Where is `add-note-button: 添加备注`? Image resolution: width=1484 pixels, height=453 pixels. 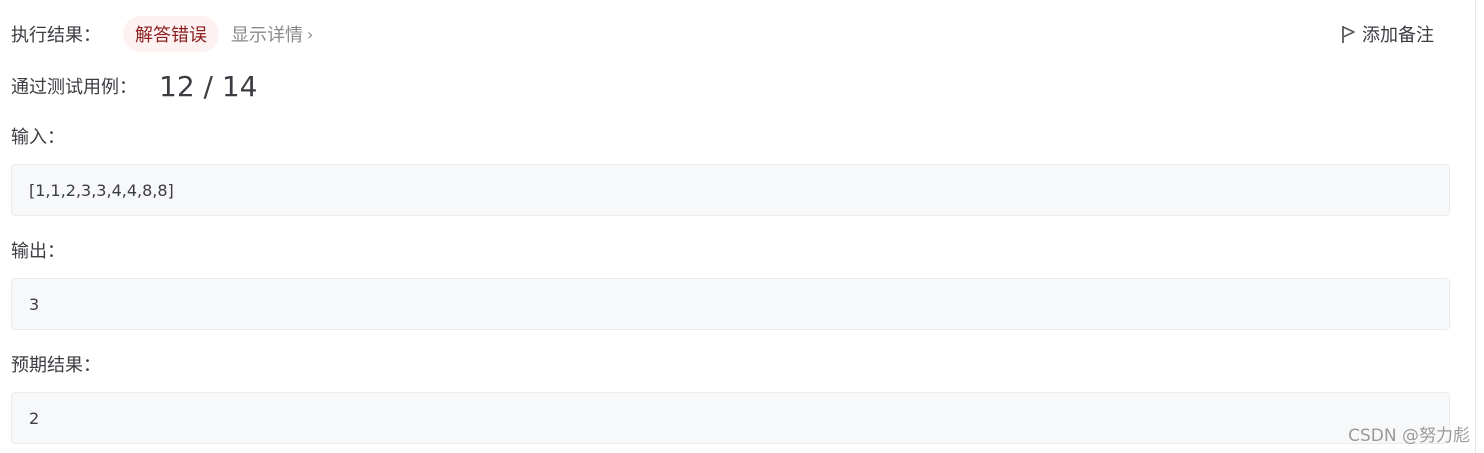
add-note-button: 添加备注 is located at coordinates (1387, 34).